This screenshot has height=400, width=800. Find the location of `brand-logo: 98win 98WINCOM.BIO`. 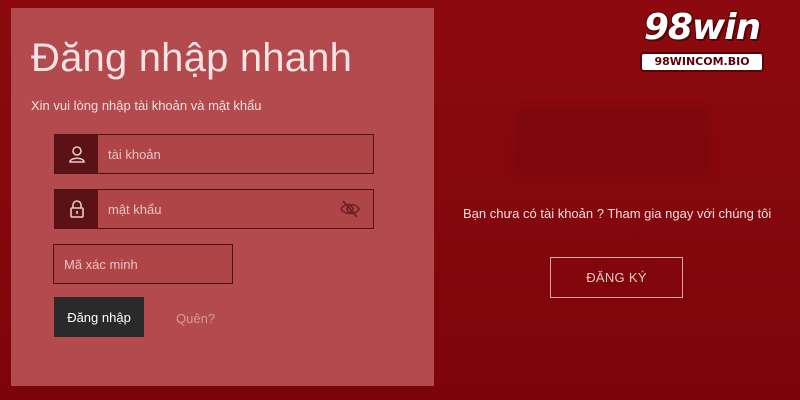

brand-logo: 98win 98WINCOM.BIO is located at coordinates (702, 41).